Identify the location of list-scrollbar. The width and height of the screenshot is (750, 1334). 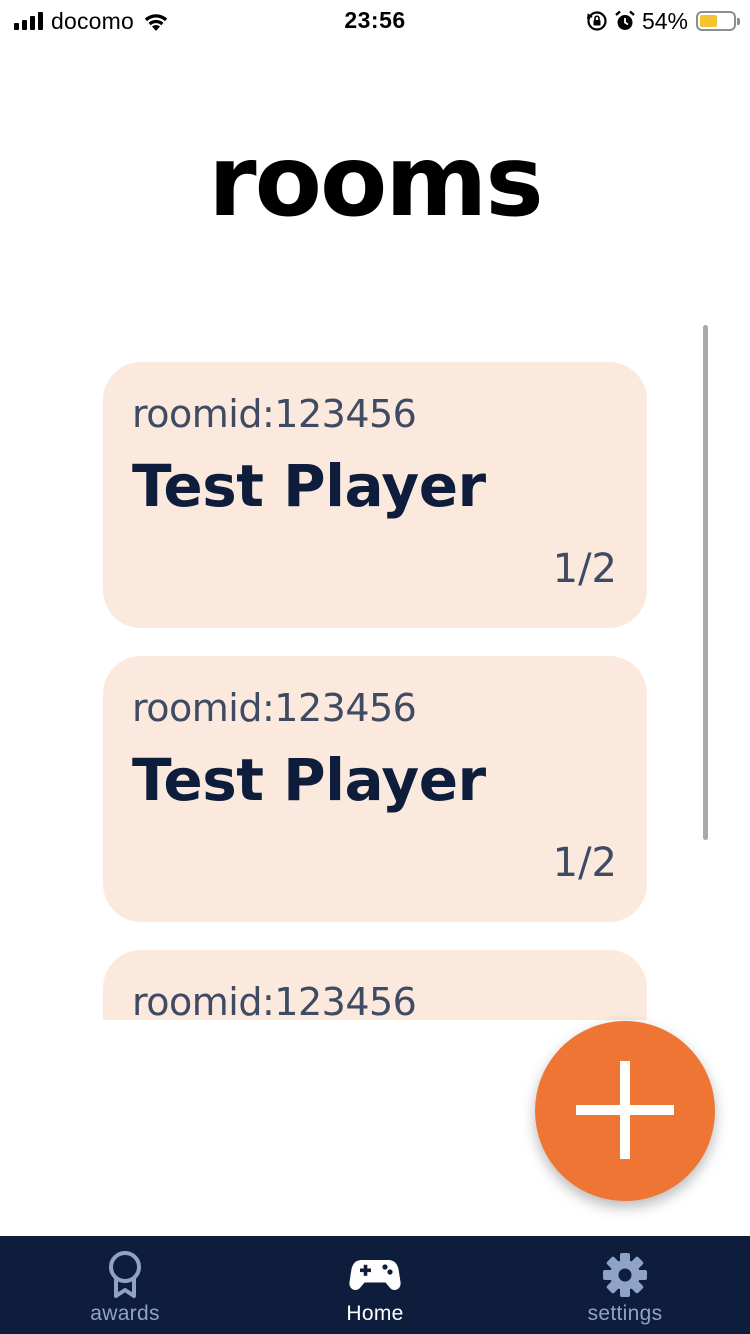
(705, 582).